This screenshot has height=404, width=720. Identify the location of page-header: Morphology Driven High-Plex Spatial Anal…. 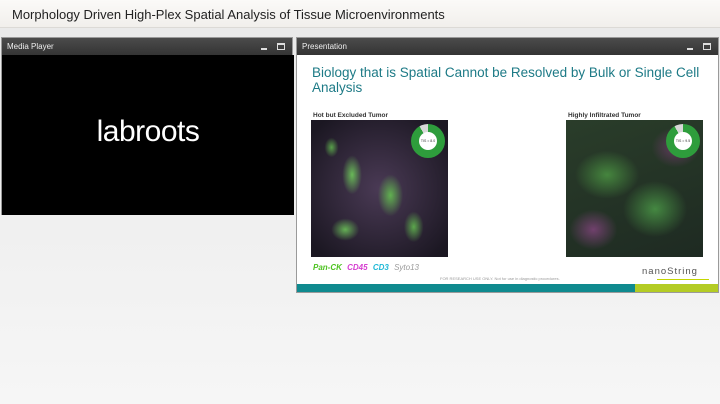
(360, 14).